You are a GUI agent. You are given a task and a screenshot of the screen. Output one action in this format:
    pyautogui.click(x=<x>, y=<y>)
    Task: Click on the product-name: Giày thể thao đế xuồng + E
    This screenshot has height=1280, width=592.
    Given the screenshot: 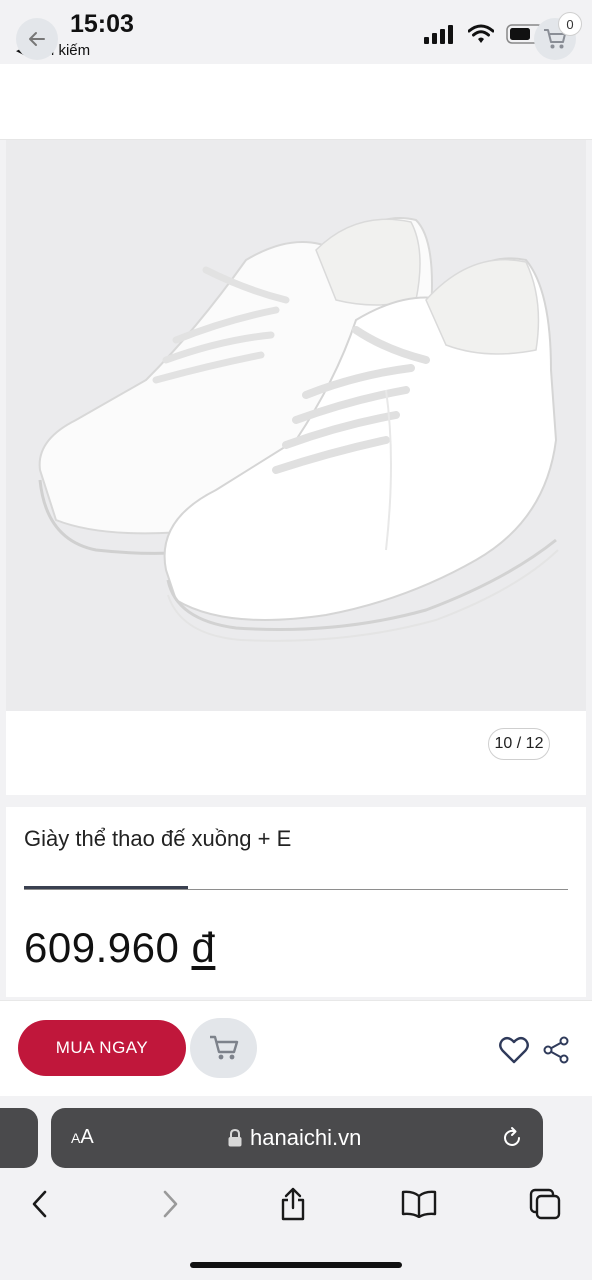 What is the action you would take?
    pyautogui.click(x=158, y=838)
    